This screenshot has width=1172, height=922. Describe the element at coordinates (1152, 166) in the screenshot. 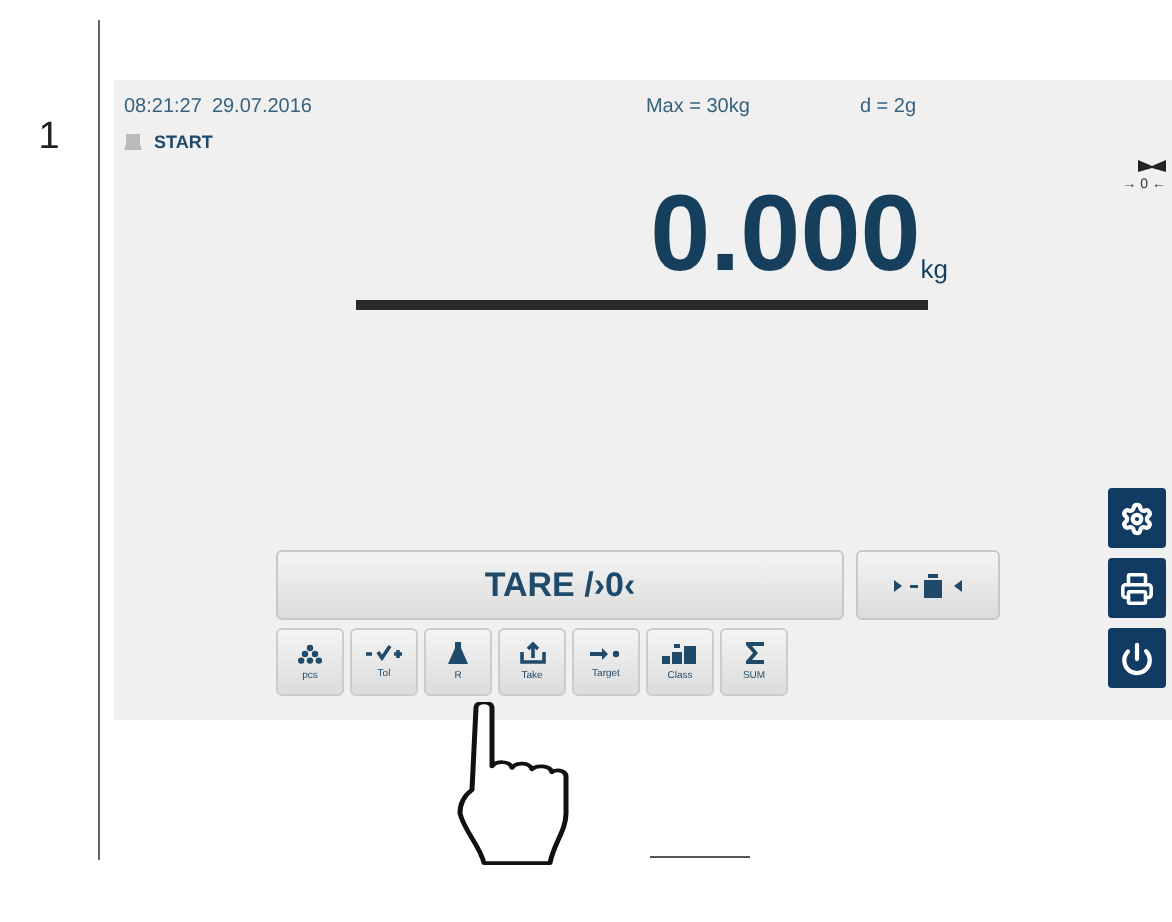

I see `stable-icon` at that location.